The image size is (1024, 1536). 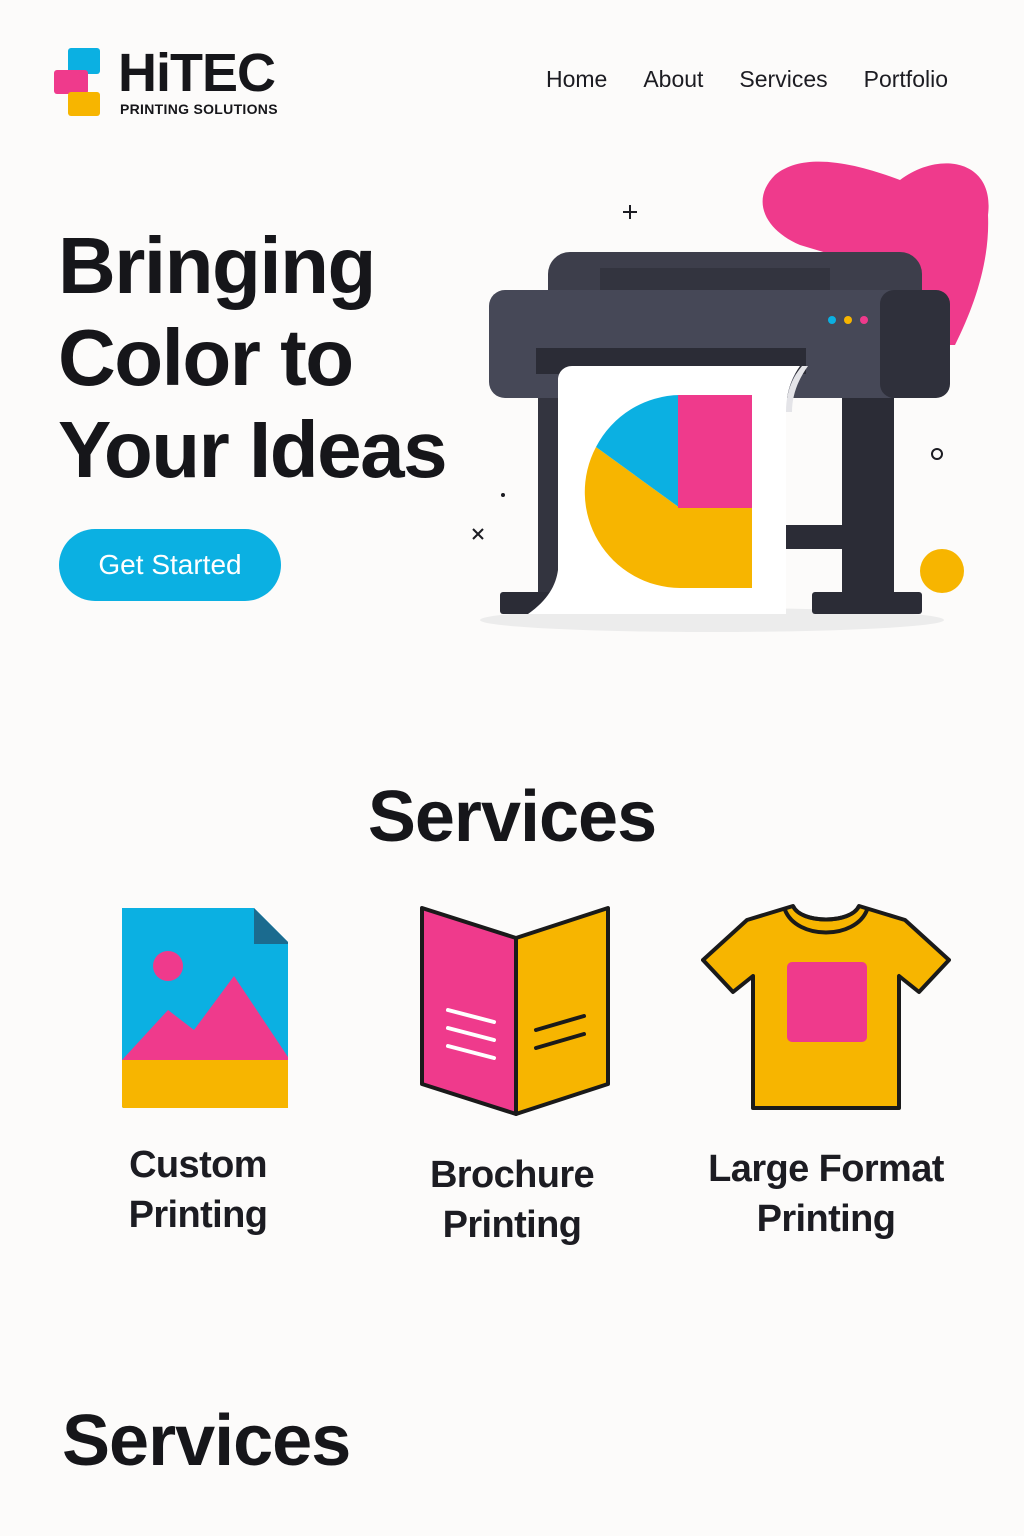 What do you see at coordinates (206, 357) in the screenshot?
I see `hero-title-line: Color to` at bounding box center [206, 357].